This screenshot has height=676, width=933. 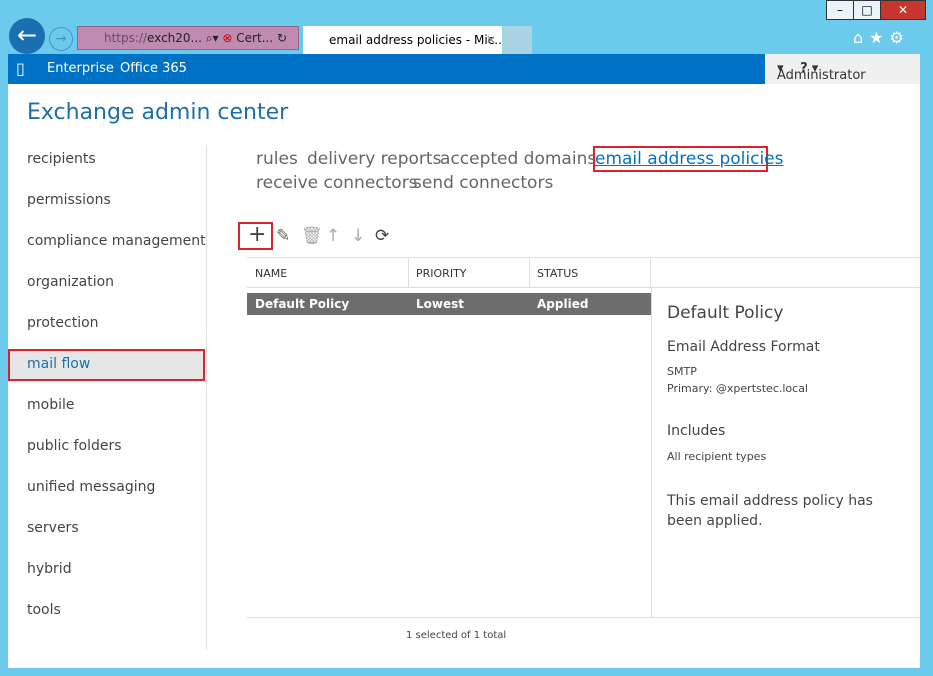 What do you see at coordinates (70, 282) in the screenshot?
I see `sidebar-item-organization: organization` at bounding box center [70, 282].